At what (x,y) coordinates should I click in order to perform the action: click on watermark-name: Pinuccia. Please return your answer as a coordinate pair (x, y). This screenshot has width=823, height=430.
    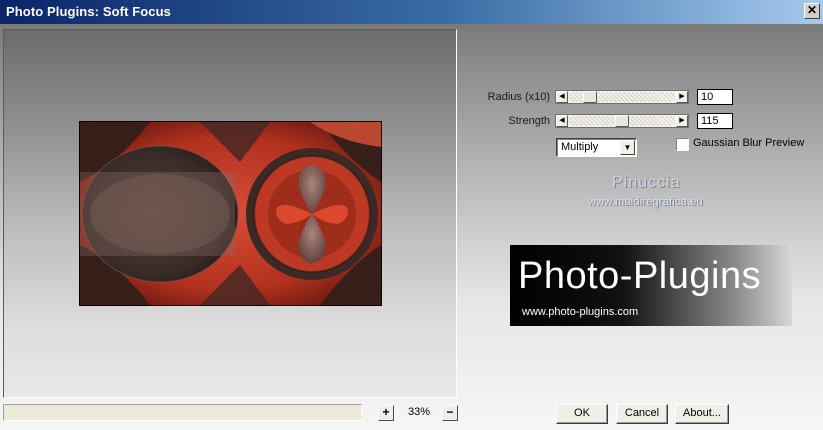
    Looking at the image, I should click on (646, 182).